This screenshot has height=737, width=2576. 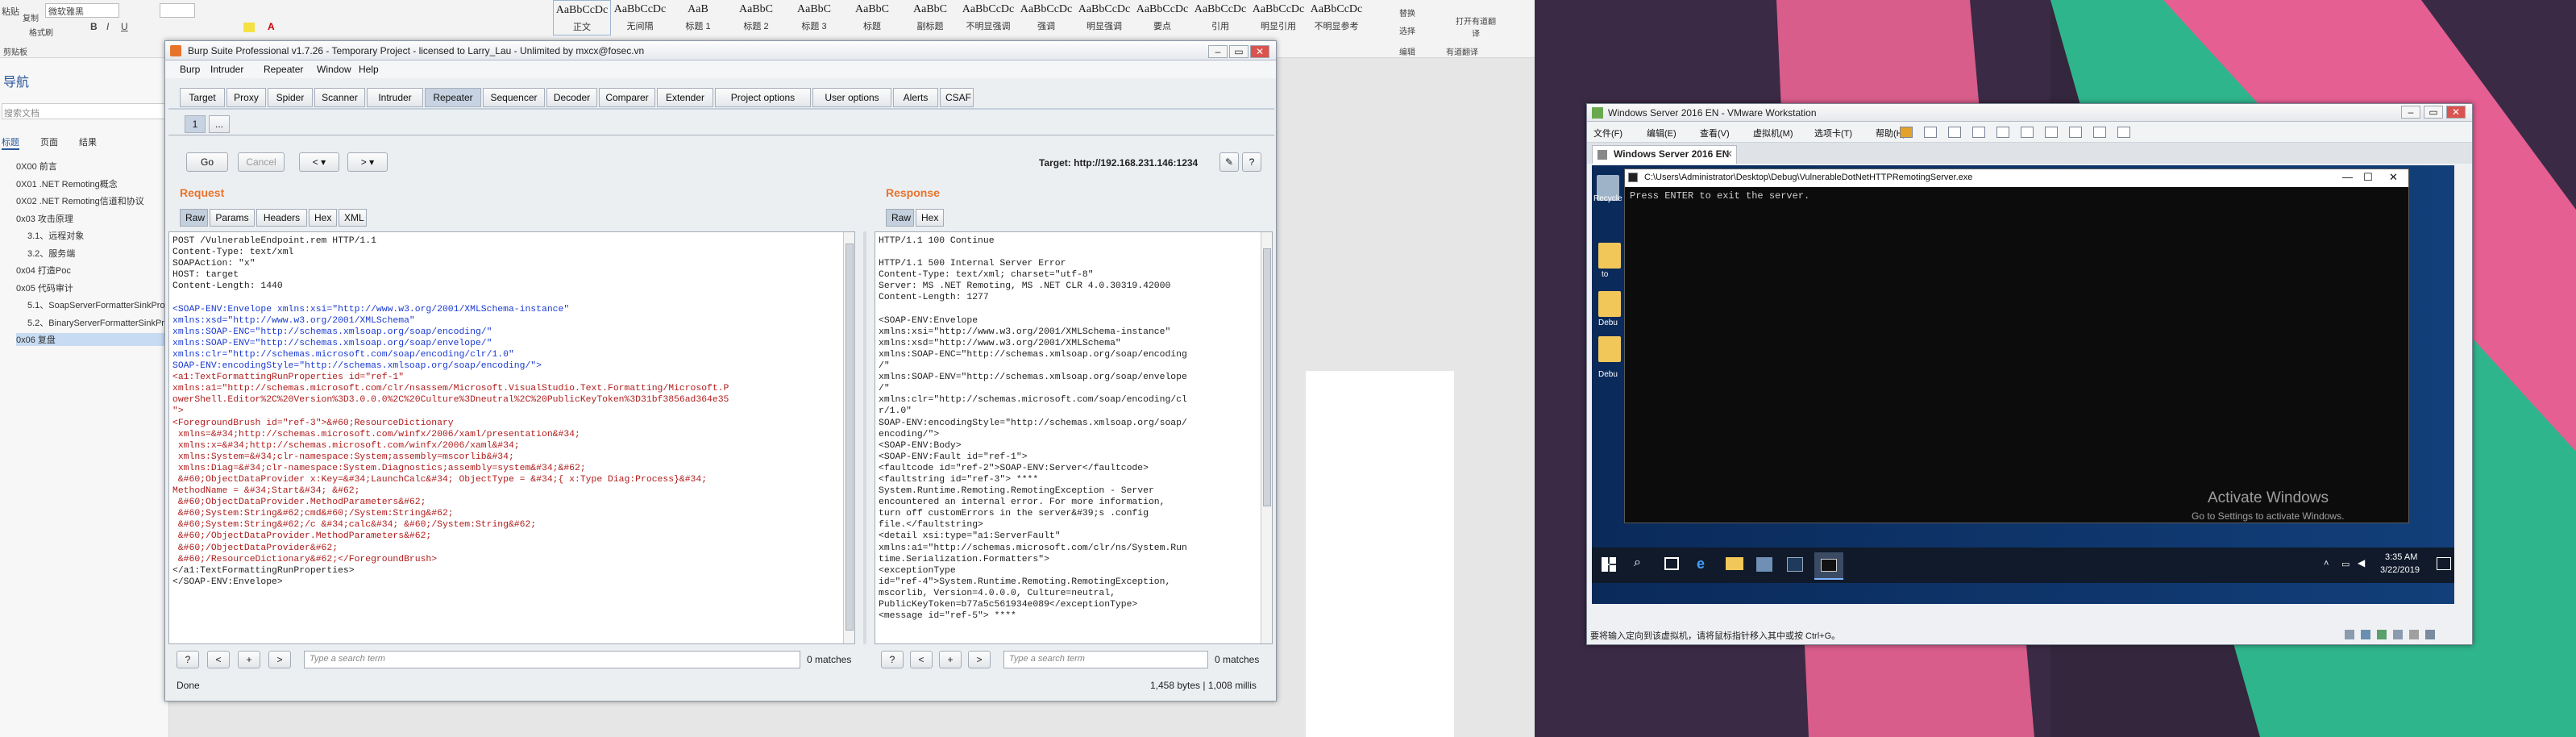 What do you see at coordinates (1701, 564) in the screenshot?
I see `edge-icon: e` at bounding box center [1701, 564].